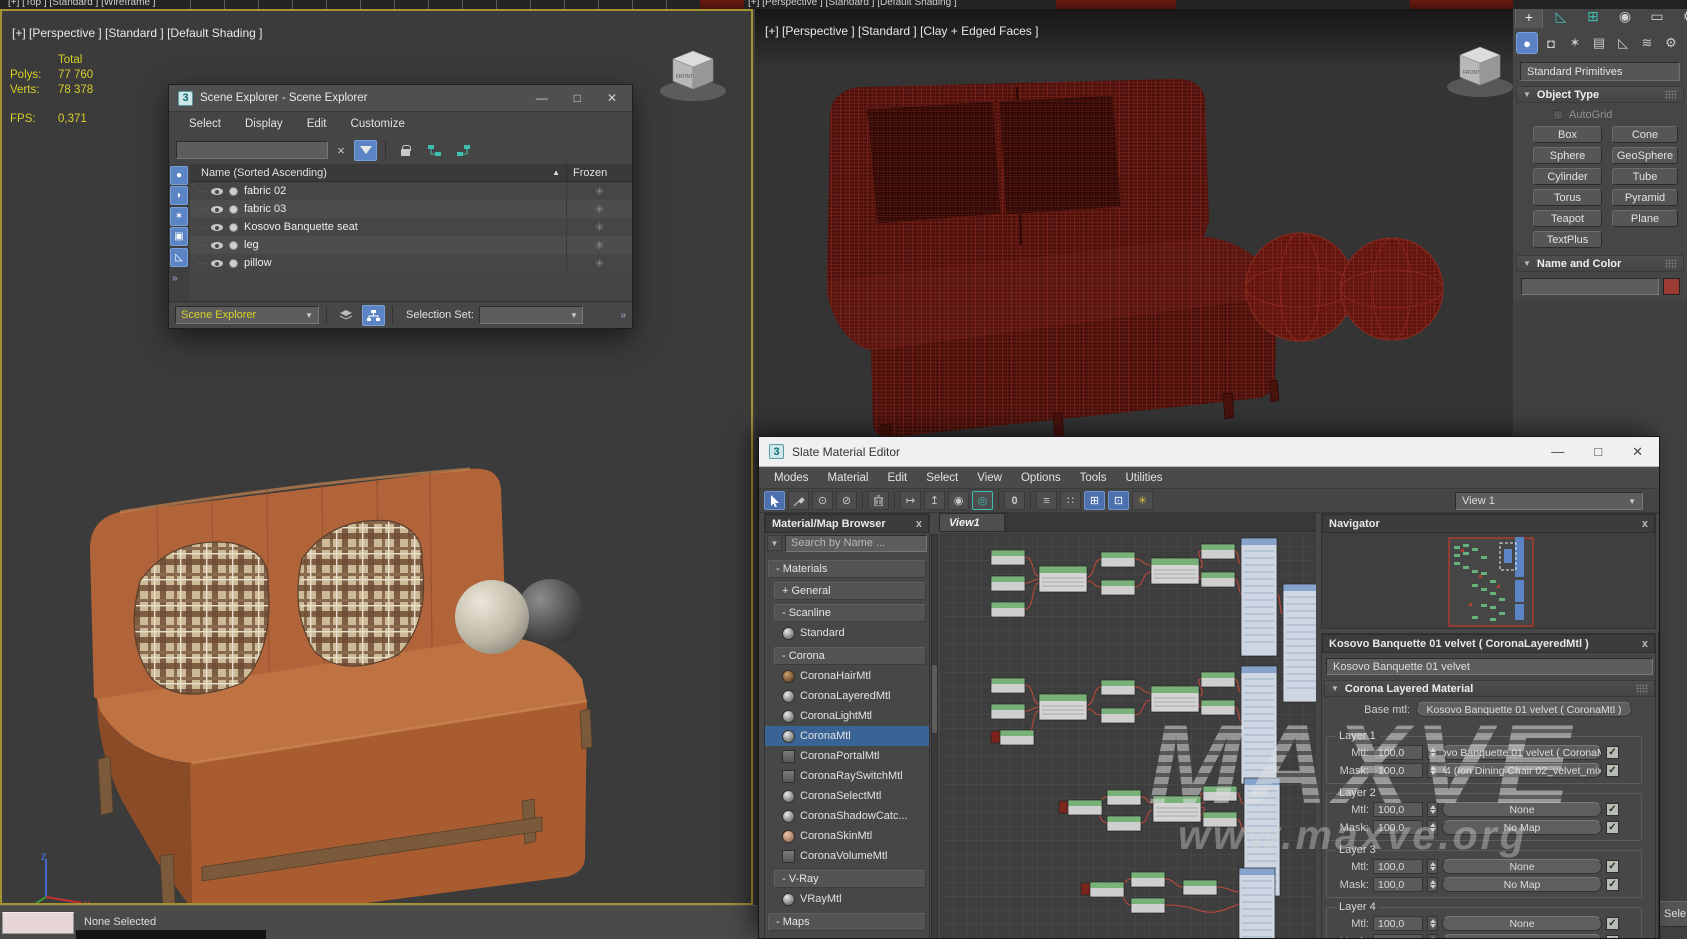 Image resolution: width=1687 pixels, height=939 pixels. I want to click on category-cameras-icon: ▤, so click(1599, 43).